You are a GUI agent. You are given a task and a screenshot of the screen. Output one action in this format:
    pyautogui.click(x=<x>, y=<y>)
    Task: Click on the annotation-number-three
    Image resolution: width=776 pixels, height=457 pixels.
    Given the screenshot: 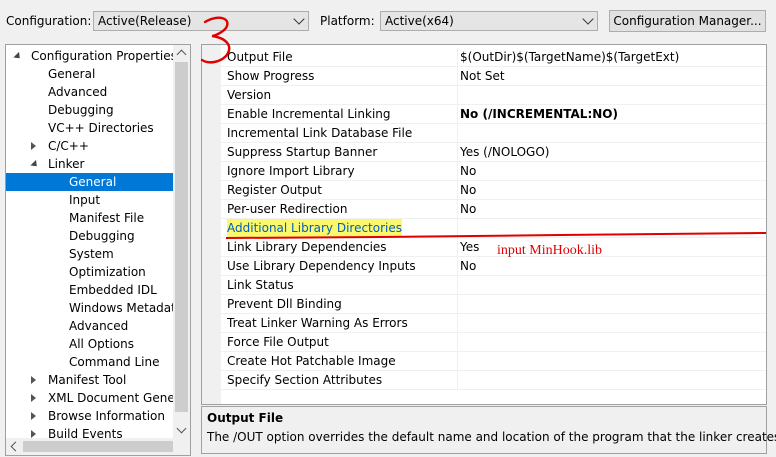 What is the action you would take?
    pyautogui.click(x=215, y=40)
    